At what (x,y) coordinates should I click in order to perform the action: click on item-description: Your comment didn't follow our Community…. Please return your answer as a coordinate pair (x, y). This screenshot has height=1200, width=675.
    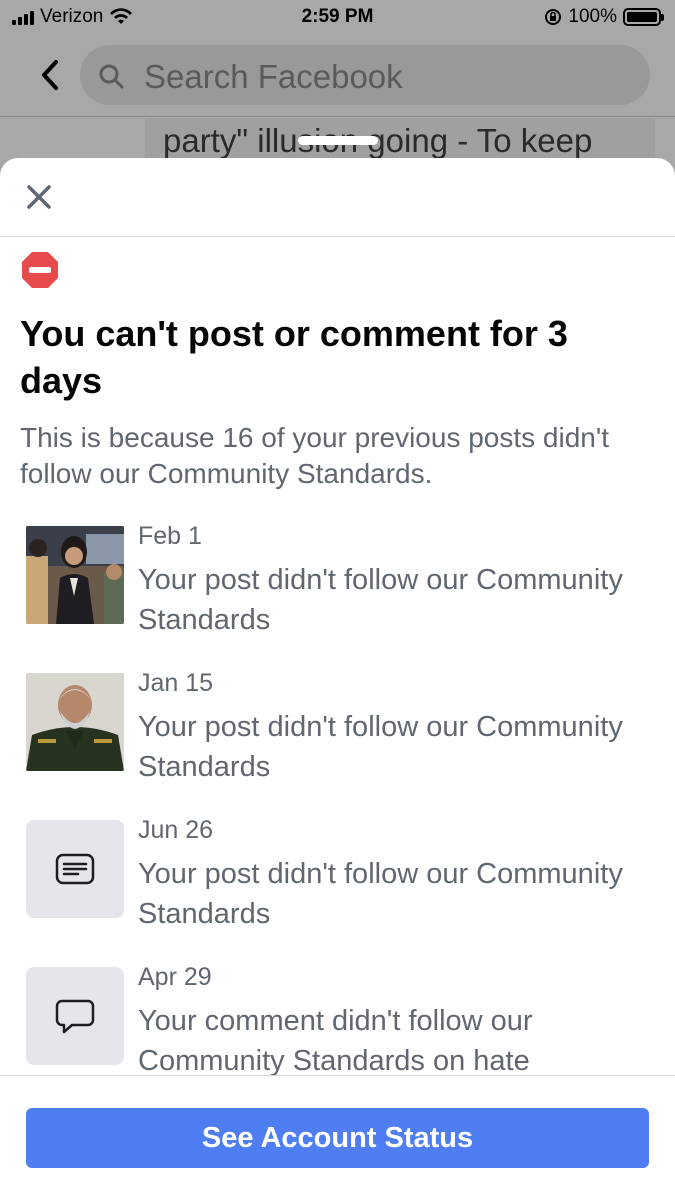
    Looking at the image, I should click on (335, 1041).